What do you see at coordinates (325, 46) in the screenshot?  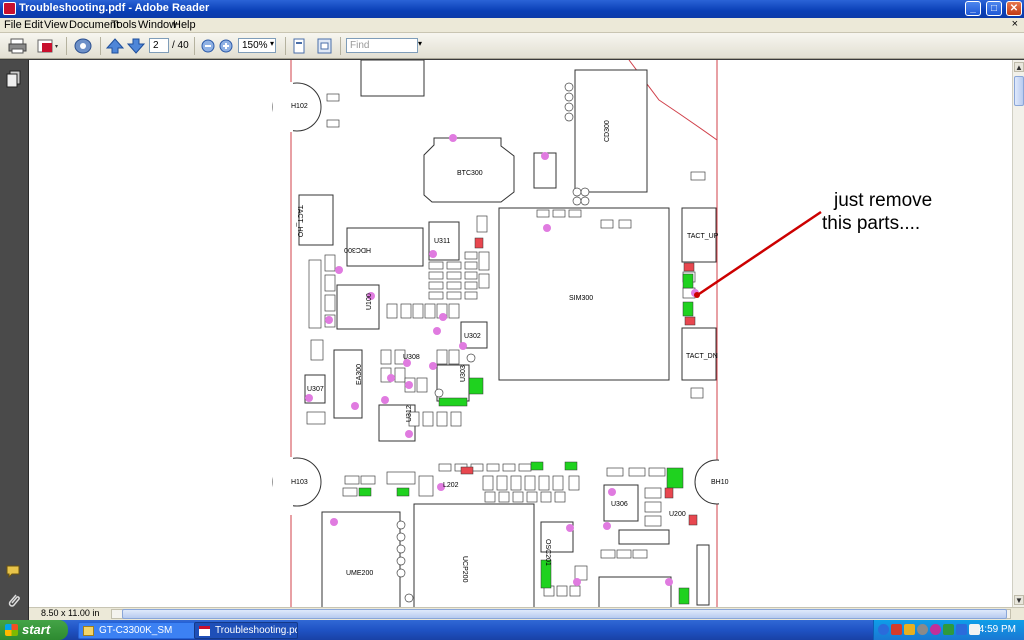 I see `full-screen-icon` at bounding box center [325, 46].